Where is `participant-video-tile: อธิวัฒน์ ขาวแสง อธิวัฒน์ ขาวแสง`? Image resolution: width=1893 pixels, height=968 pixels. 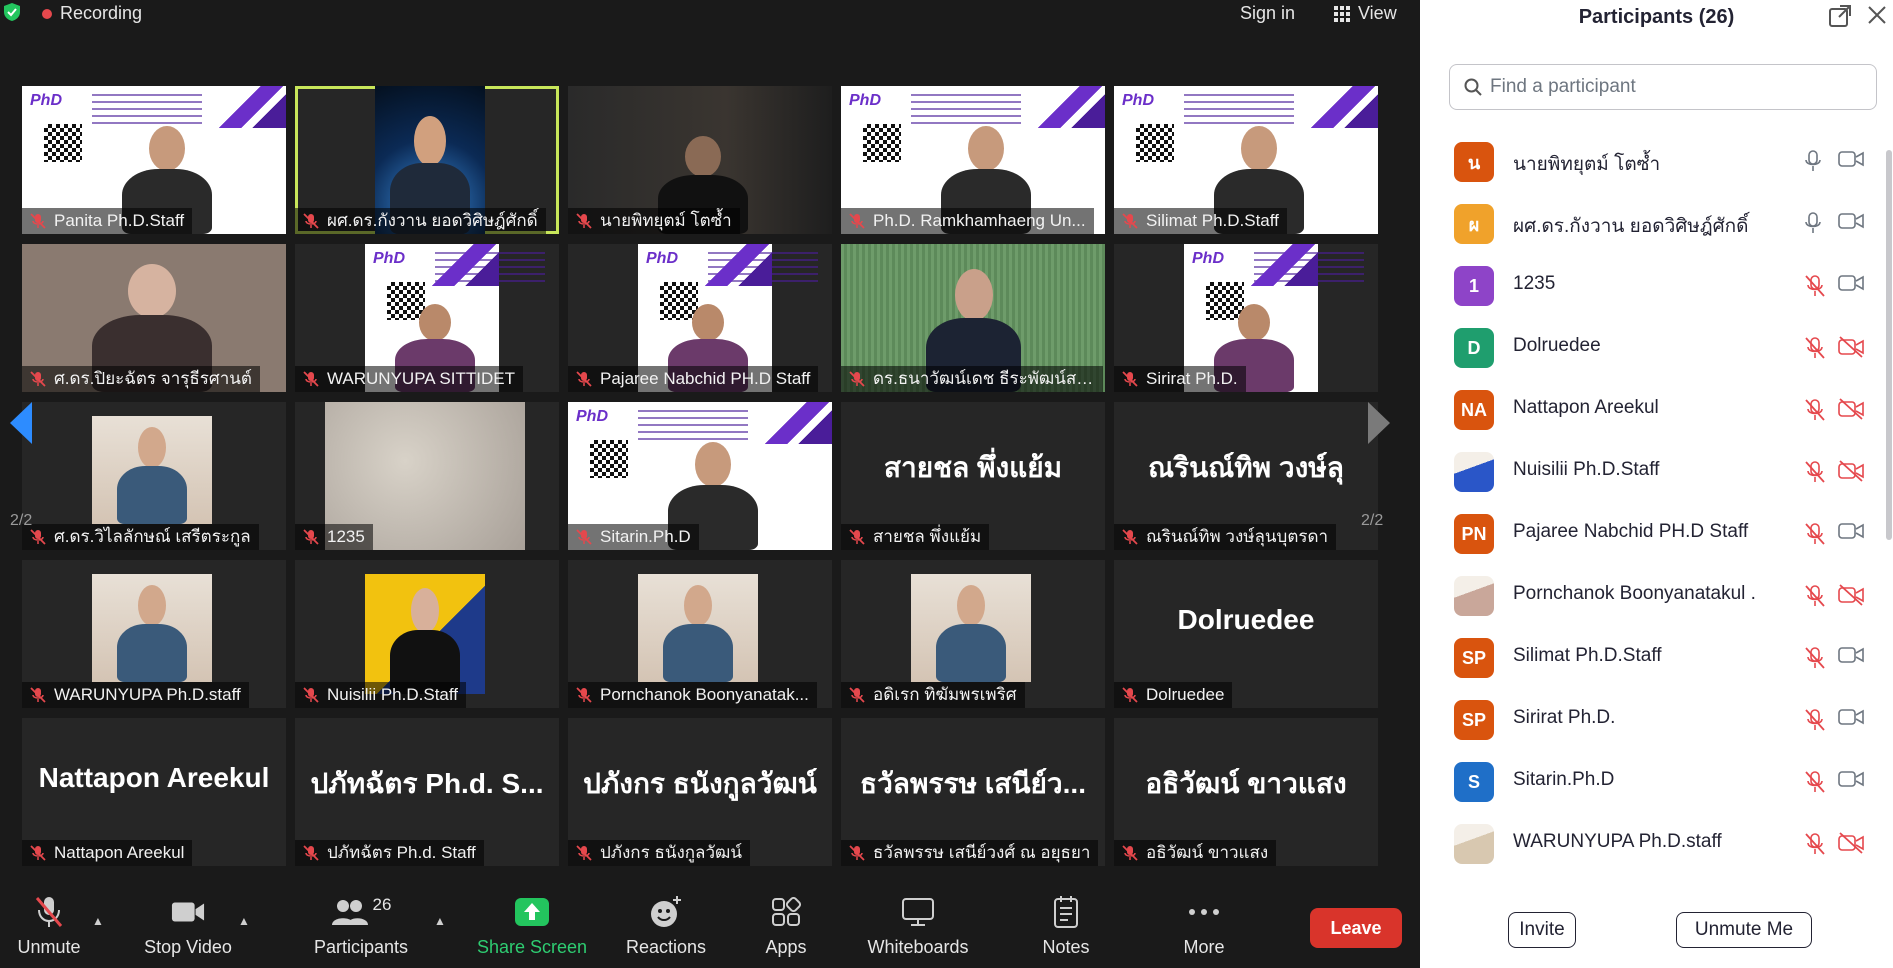
participant-video-tile: อธิวัฒน์ ขาวแสง อธิวัฒน์ ขาวแสง is located at coordinates (1246, 792).